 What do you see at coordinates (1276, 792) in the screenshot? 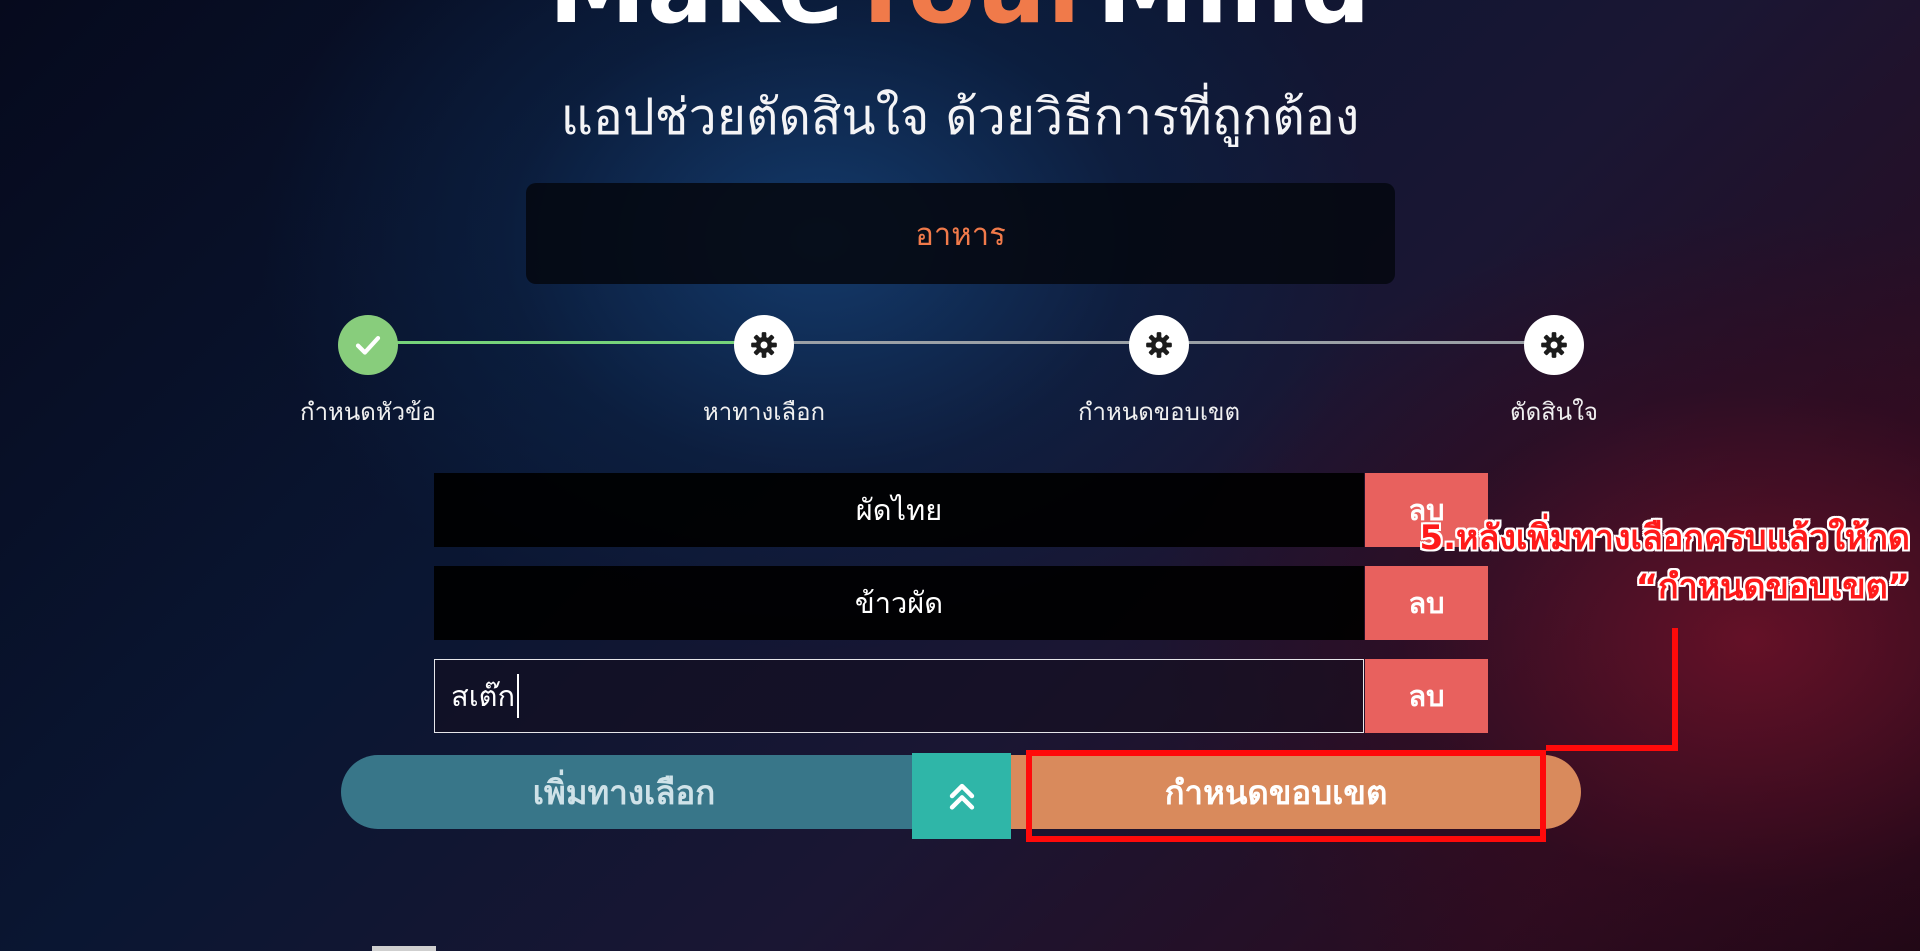
I see `set-boundary-label: กำหนดขอบเขต` at bounding box center [1276, 792].